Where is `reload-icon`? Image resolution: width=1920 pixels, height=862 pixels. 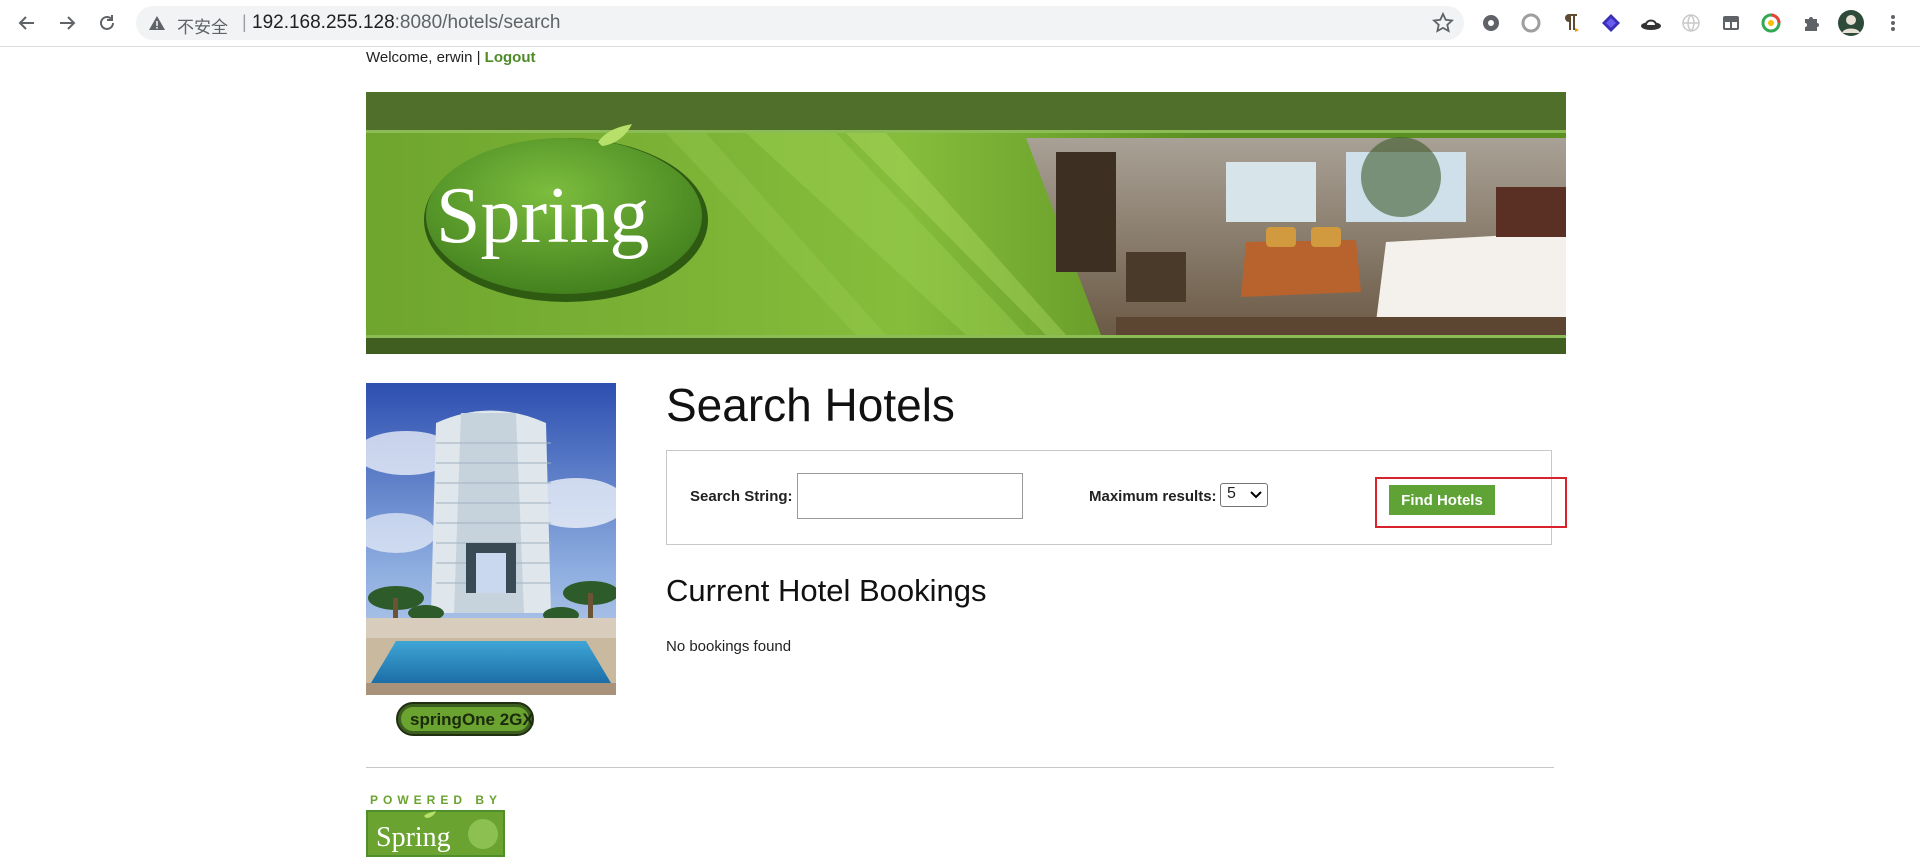
reload-icon is located at coordinates (107, 22).